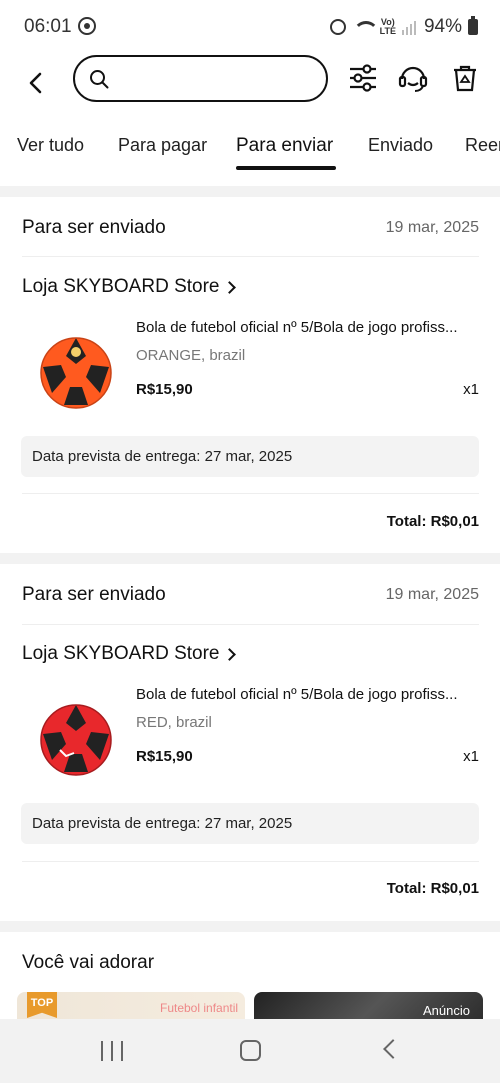  Describe the element at coordinates (42, 1005) in the screenshot. I see `top-badge: TOP` at that location.